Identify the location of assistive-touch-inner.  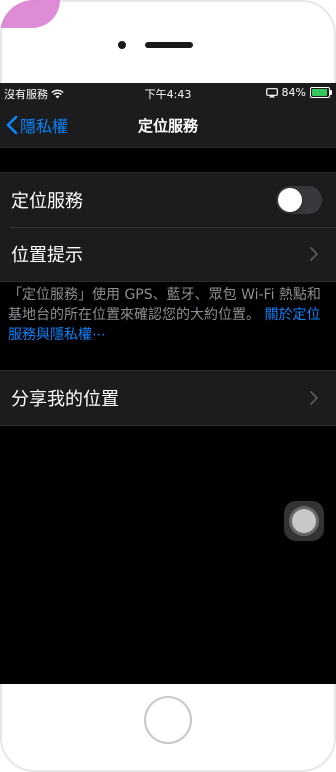
(304, 521).